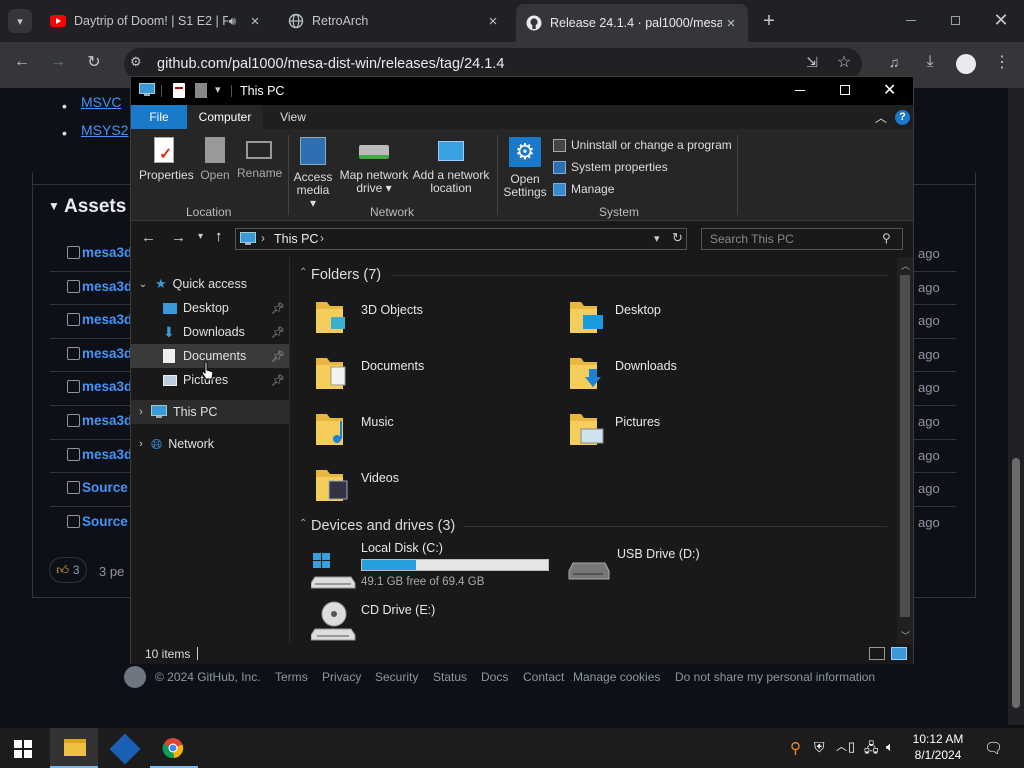 The height and width of the screenshot is (768, 1024). Describe the element at coordinates (159, 117) in the screenshot. I see `tab-file: File` at that location.